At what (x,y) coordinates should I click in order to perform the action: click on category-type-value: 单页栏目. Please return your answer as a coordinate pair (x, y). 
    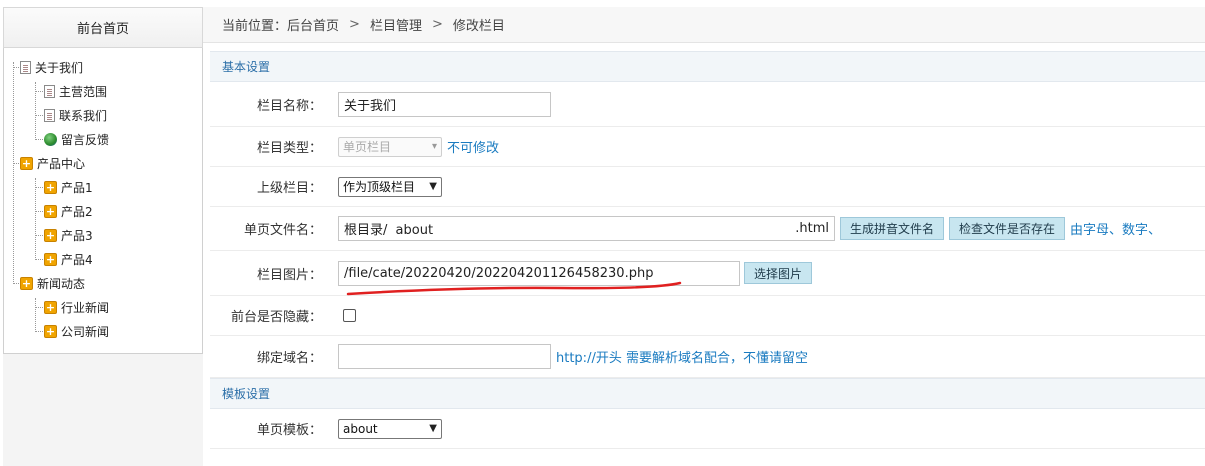
    Looking at the image, I should click on (367, 147).